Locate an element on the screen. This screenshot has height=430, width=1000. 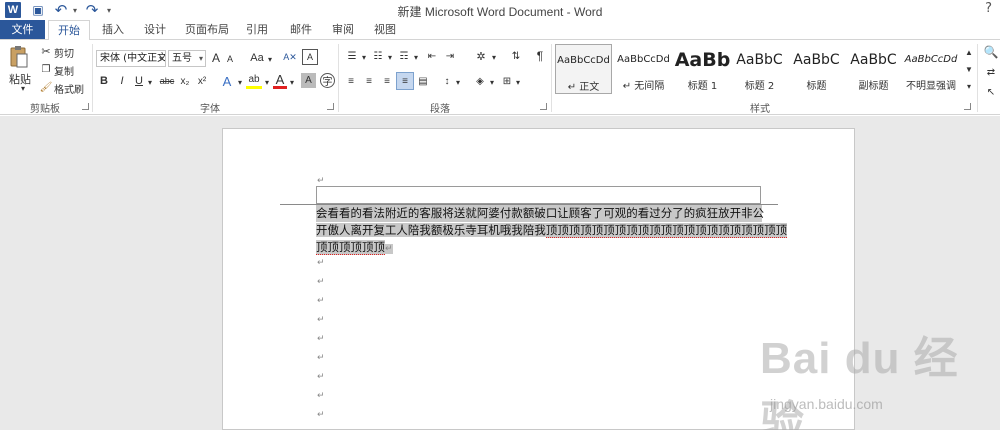
superscript-button: x² is located at coordinates (202, 81).